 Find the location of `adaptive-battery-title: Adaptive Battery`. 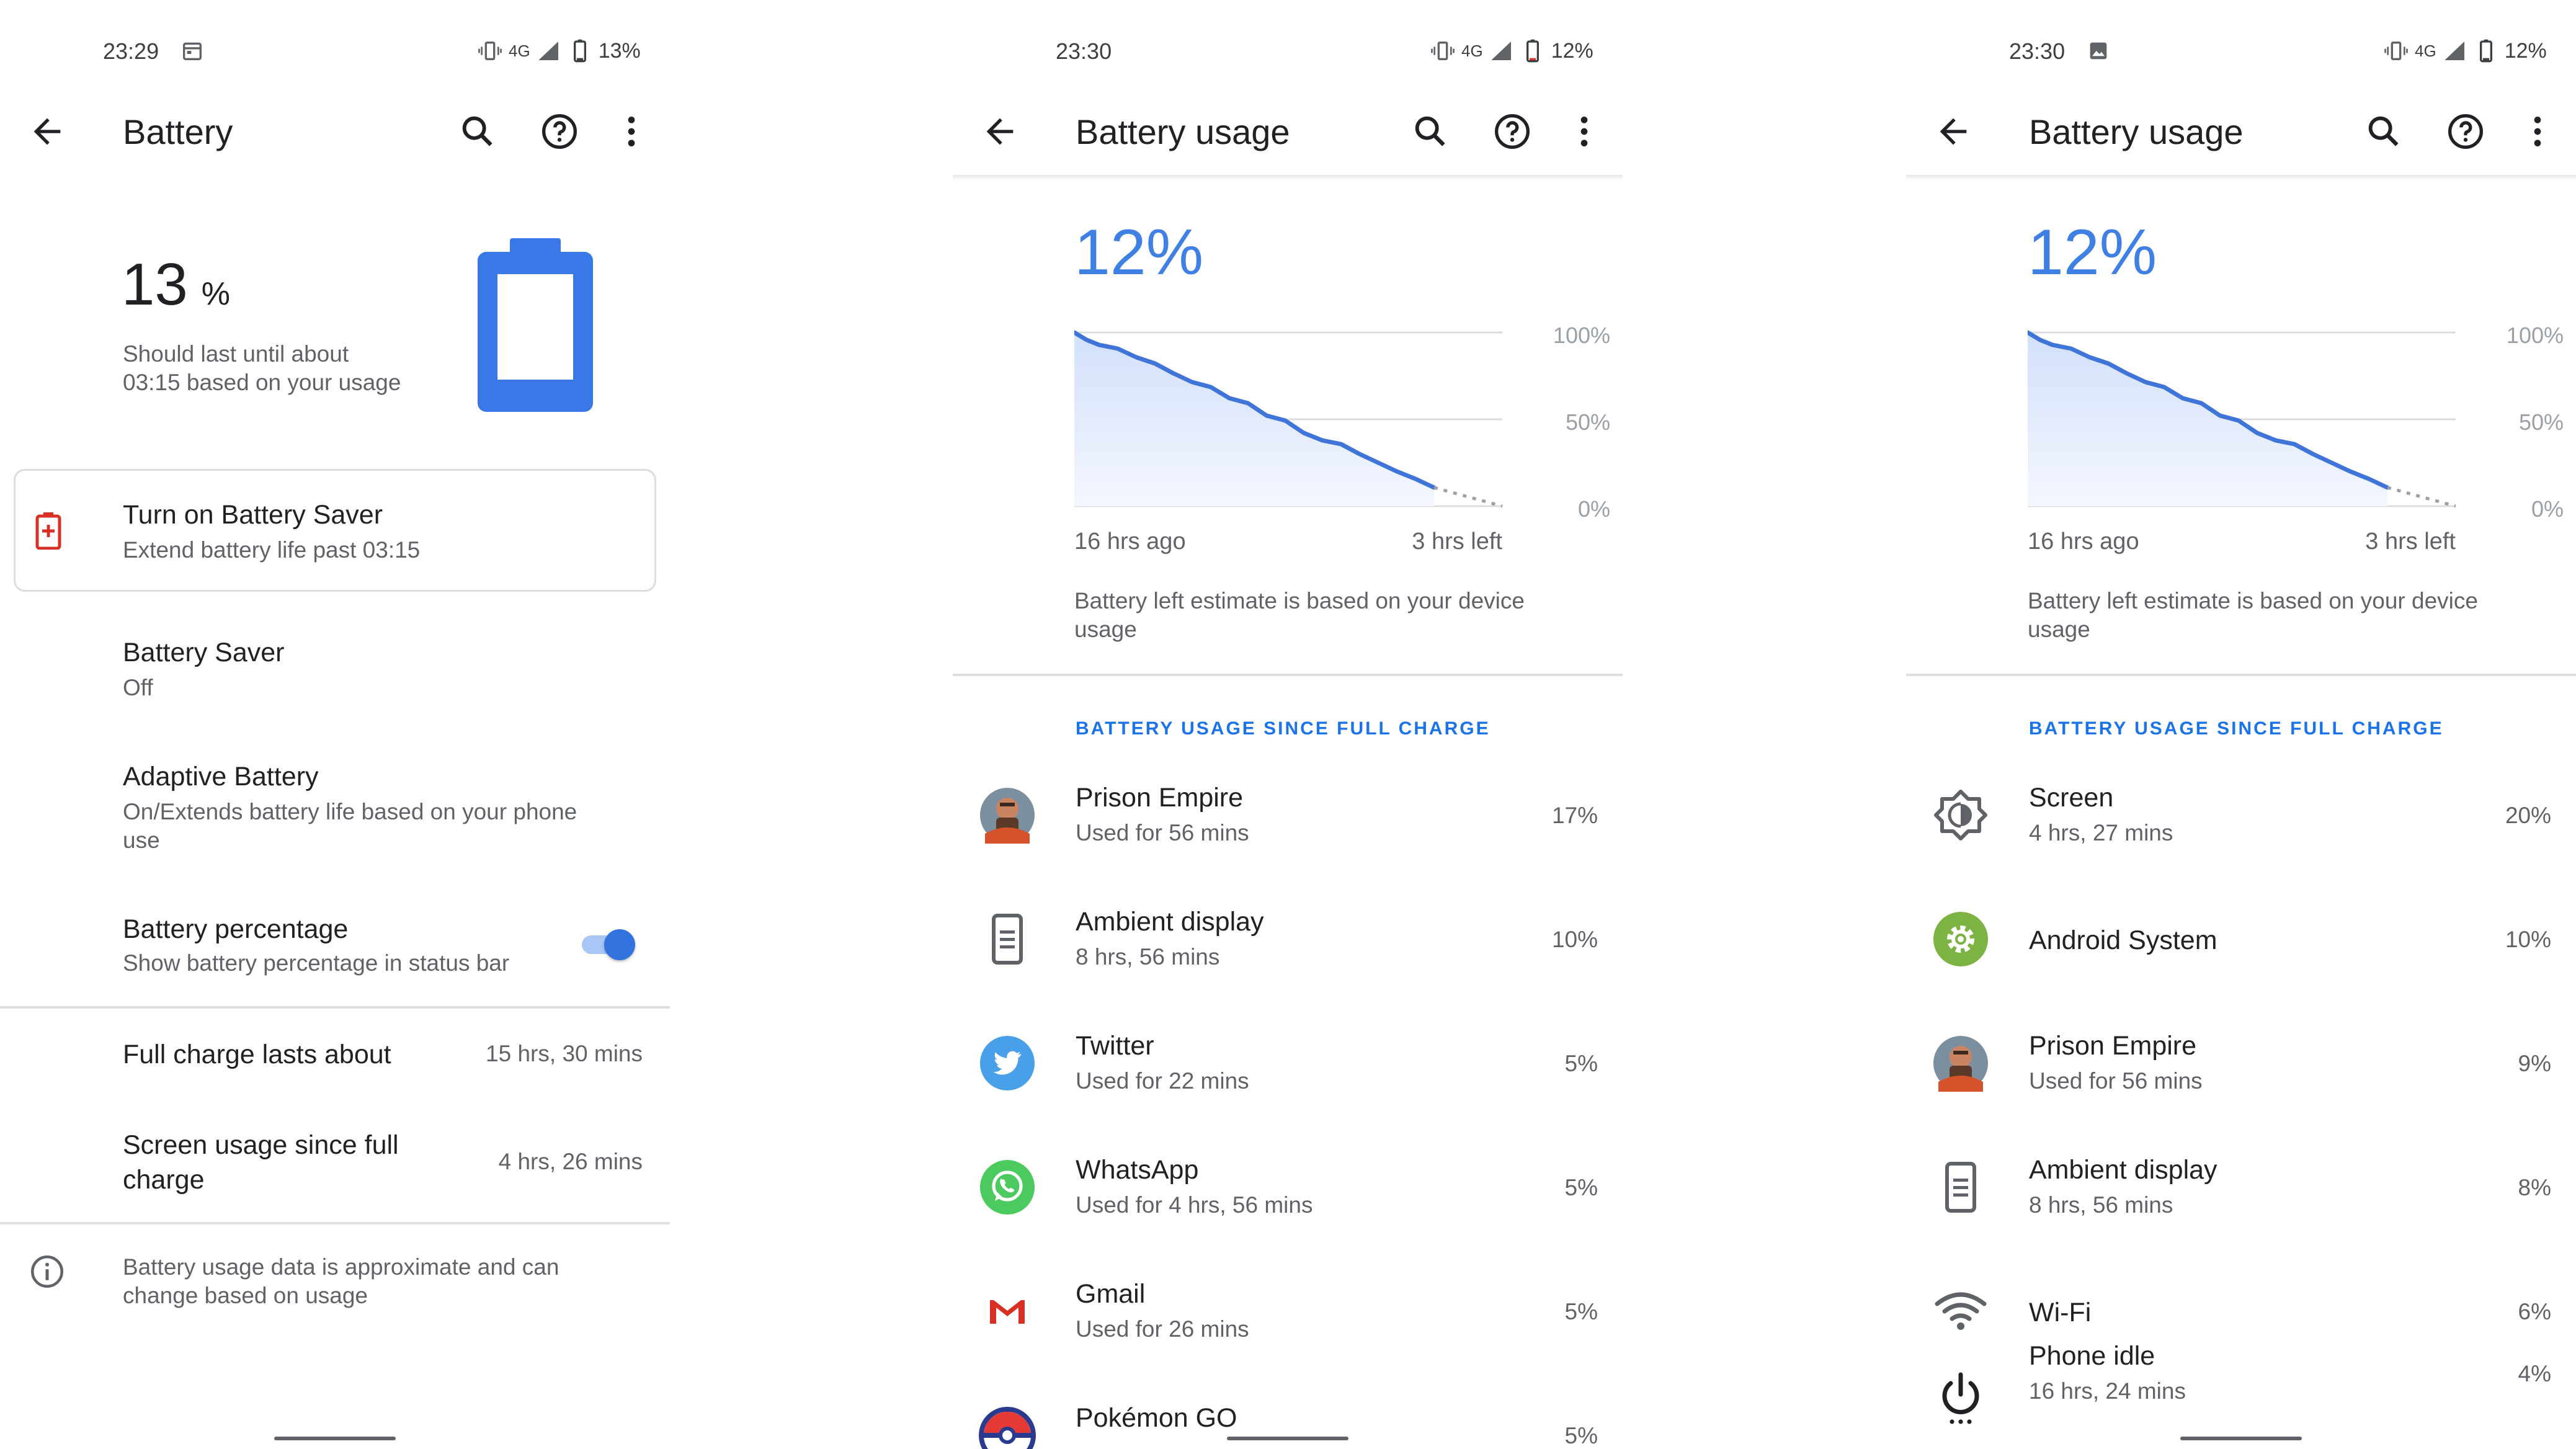

adaptive-battery-title: Adaptive Battery is located at coordinates (221, 776).